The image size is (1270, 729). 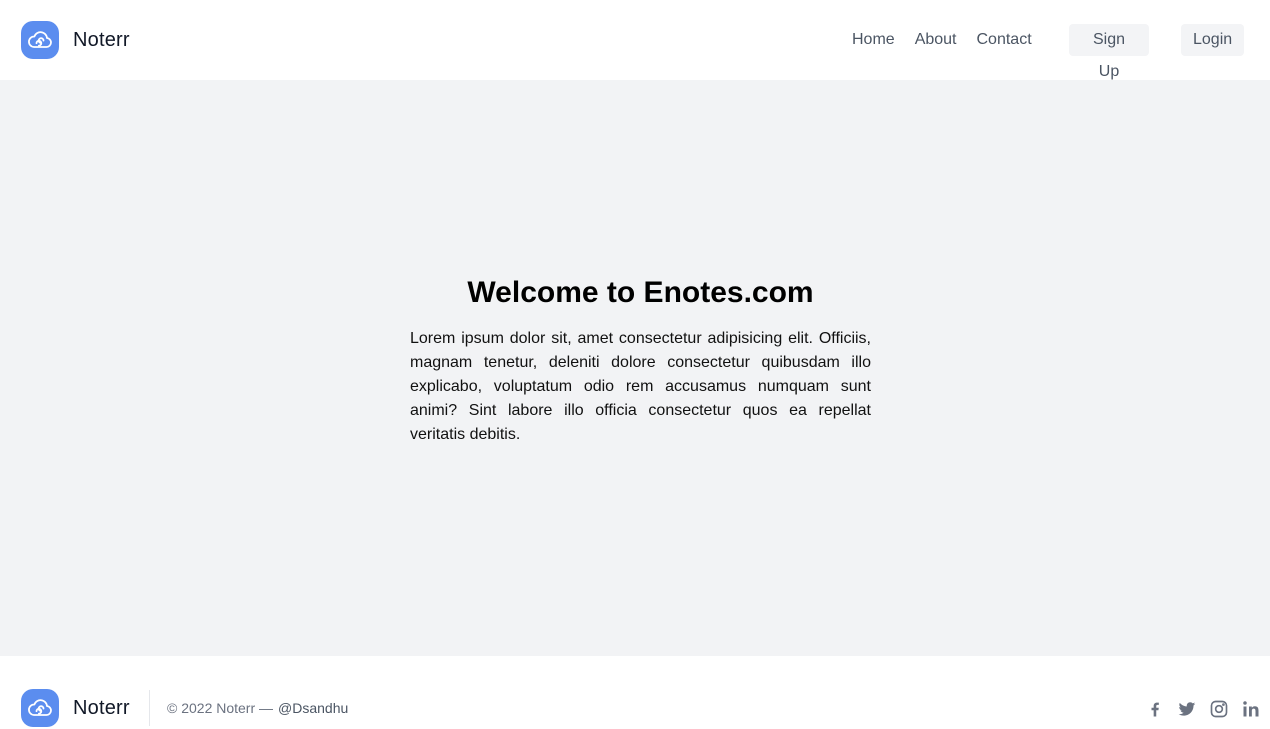 What do you see at coordinates (635, 692) in the screenshot?
I see `site-footer: Noterr © 2022 Noterr — @Dsandhu` at bounding box center [635, 692].